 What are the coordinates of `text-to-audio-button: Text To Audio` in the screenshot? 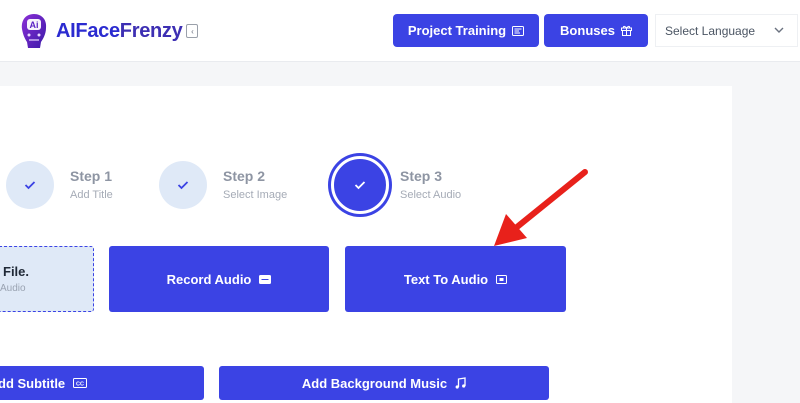 It's located at (455, 279).